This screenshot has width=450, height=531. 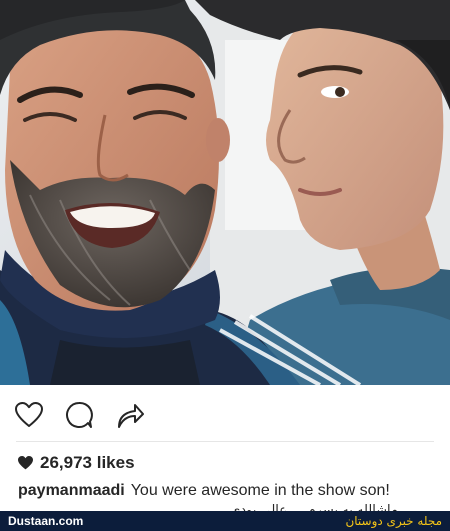 What do you see at coordinates (260, 490) in the screenshot?
I see `caption-text: You were awesome in the show son!` at bounding box center [260, 490].